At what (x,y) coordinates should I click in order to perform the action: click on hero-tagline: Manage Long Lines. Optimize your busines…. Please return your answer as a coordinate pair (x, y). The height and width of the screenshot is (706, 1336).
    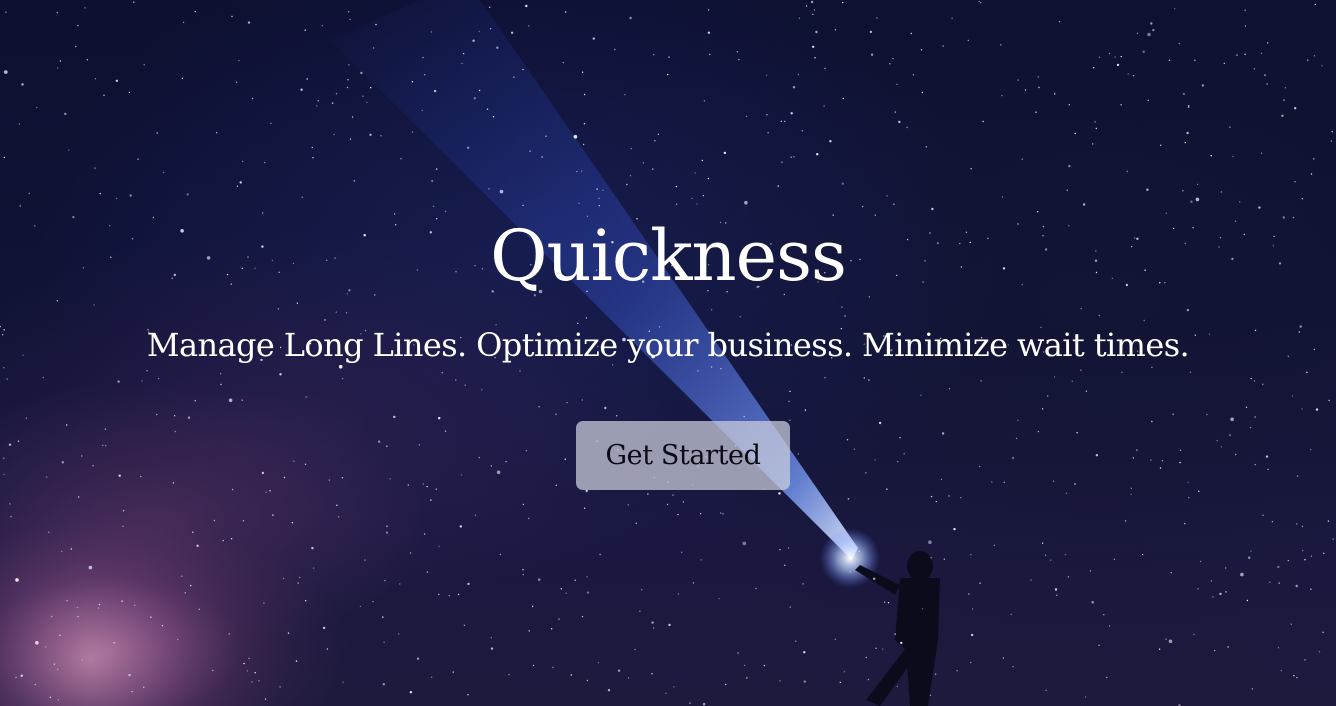
    Looking at the image, I should click on (668, 345).